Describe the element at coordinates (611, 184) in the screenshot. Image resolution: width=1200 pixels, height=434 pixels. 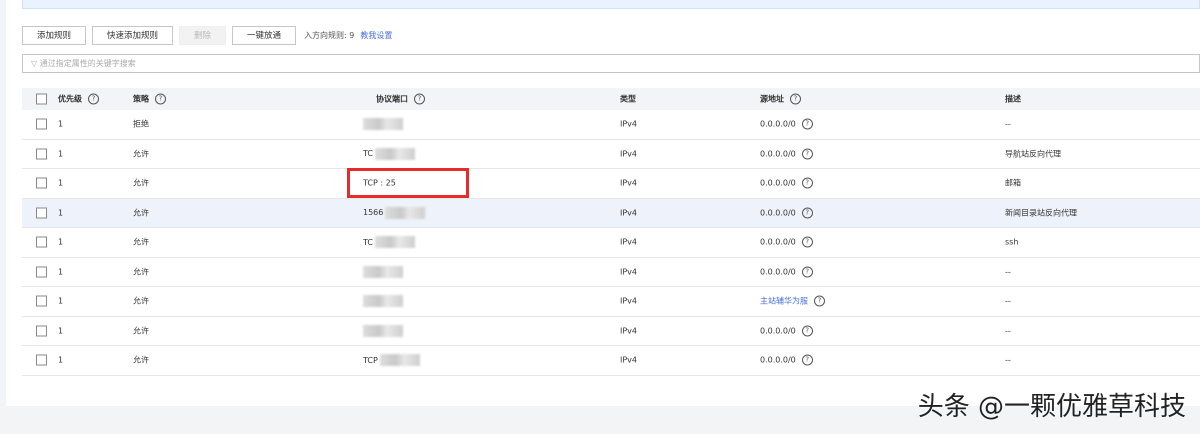
I see `table-row: 1 允许 TCP : 25 IPv4 0.0.0.0/0? 邮箱` at that location.